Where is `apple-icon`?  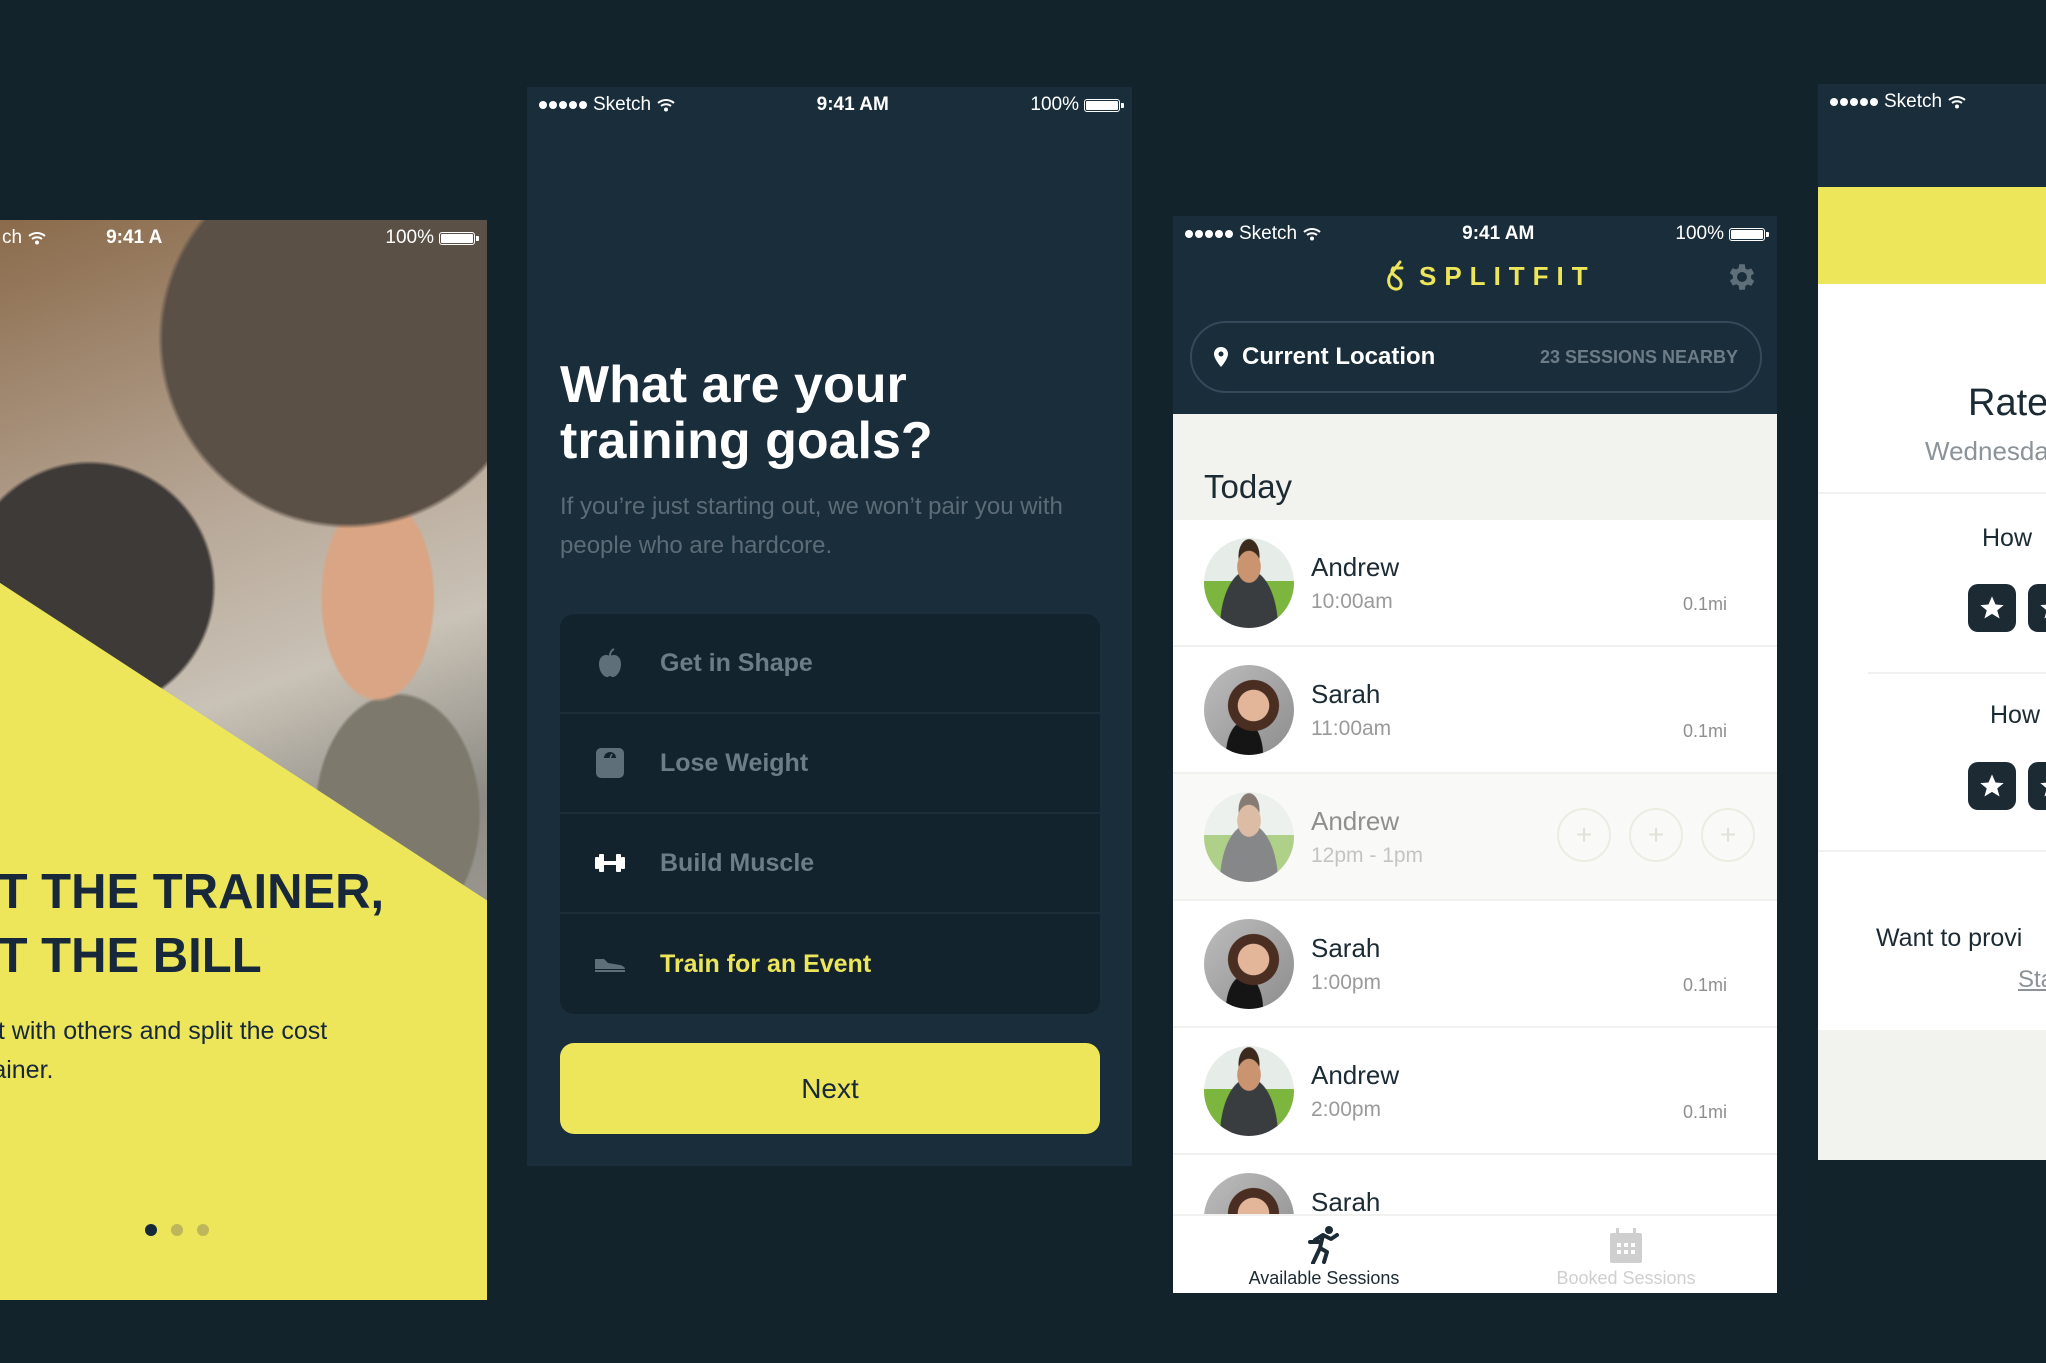 apple-icon is located at coordinates (610, 663).